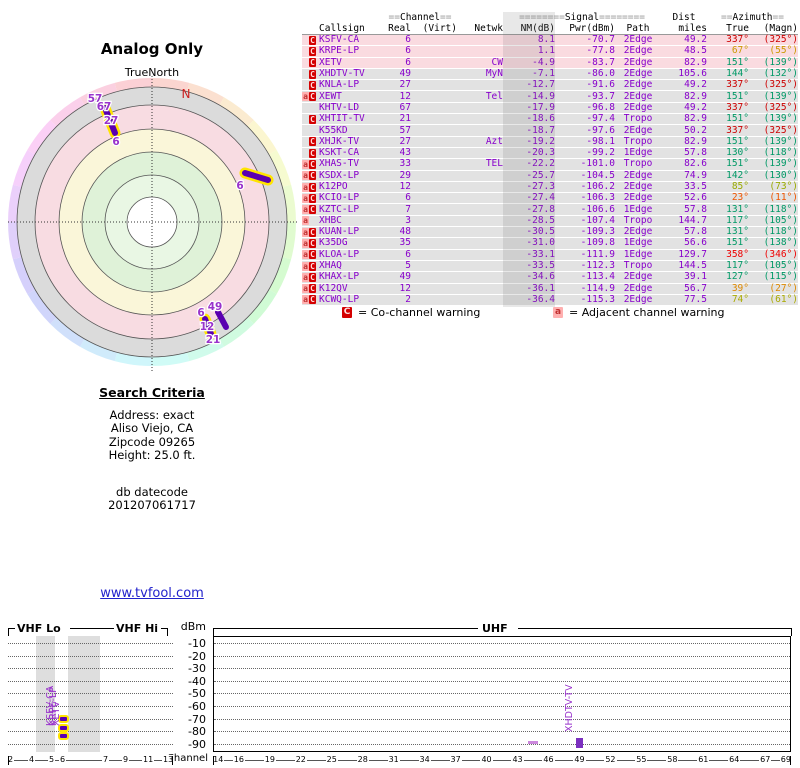  Describe the element at coordinates (405, 243) in the screenshot. I see `cell-real: 35` at that location.